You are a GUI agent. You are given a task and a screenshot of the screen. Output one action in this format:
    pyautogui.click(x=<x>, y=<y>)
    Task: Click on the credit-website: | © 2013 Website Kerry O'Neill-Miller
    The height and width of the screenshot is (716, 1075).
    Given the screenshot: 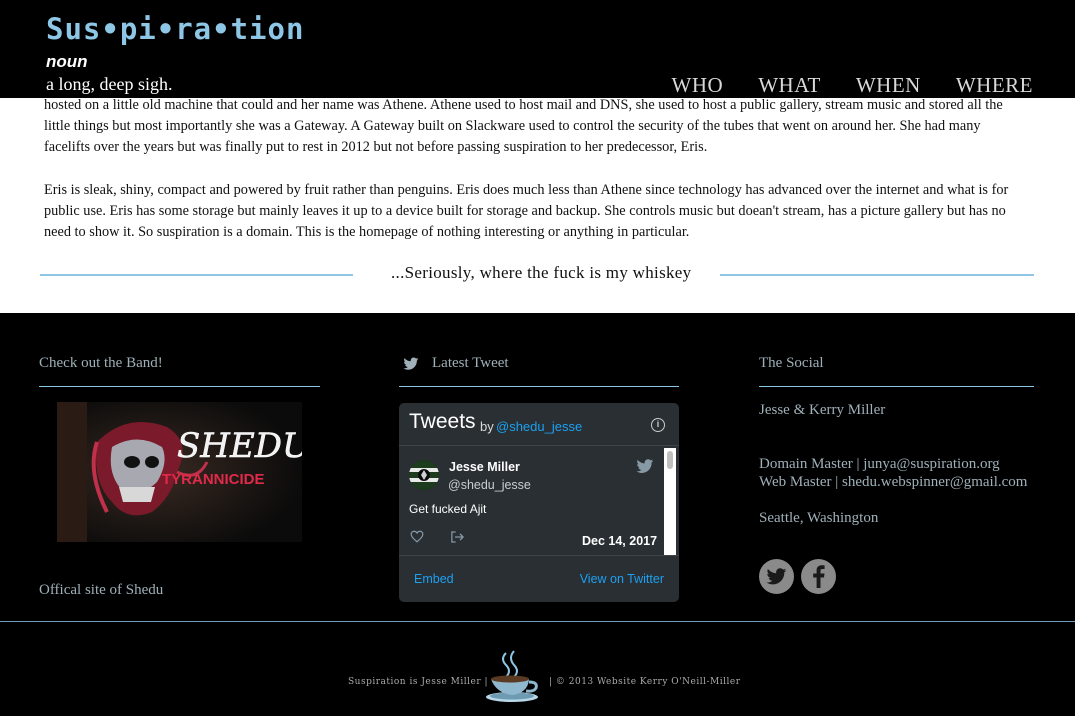 What is the action you would take?
    pyautogui.click(x=645, y=682)
    